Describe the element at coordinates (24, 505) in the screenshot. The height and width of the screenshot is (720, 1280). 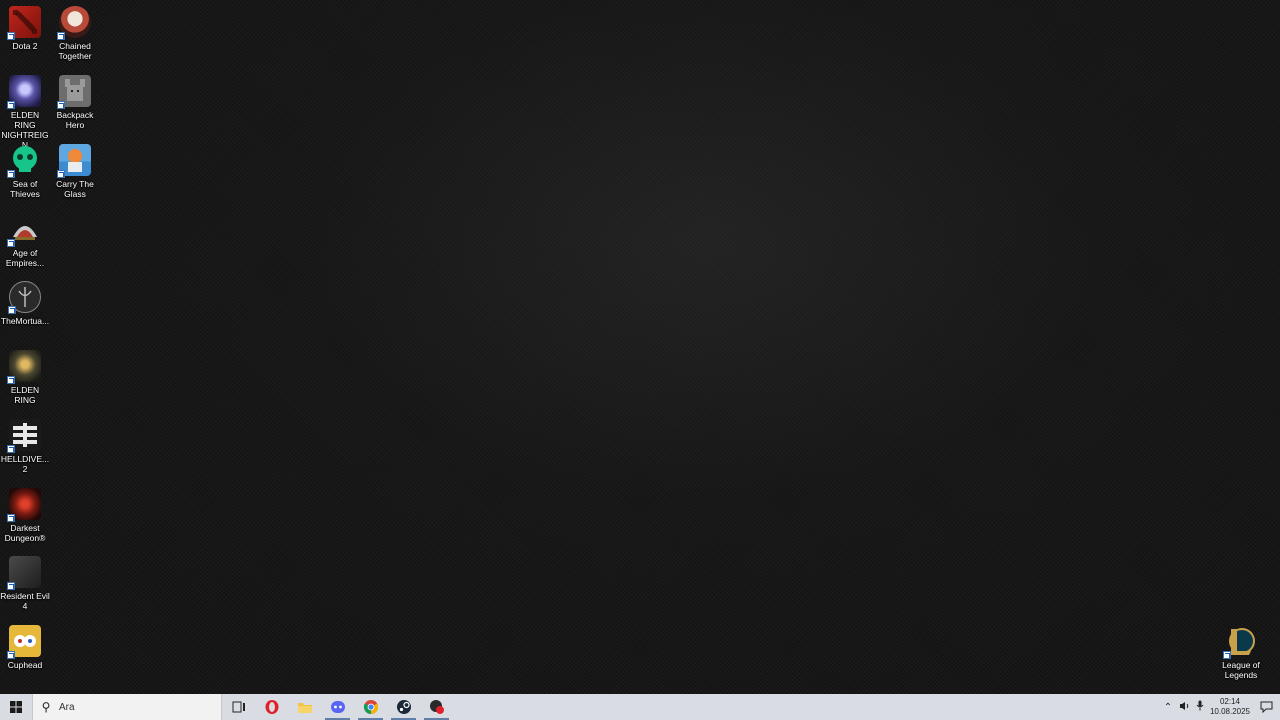
I see `darkest-dungeon-icon` at that location.